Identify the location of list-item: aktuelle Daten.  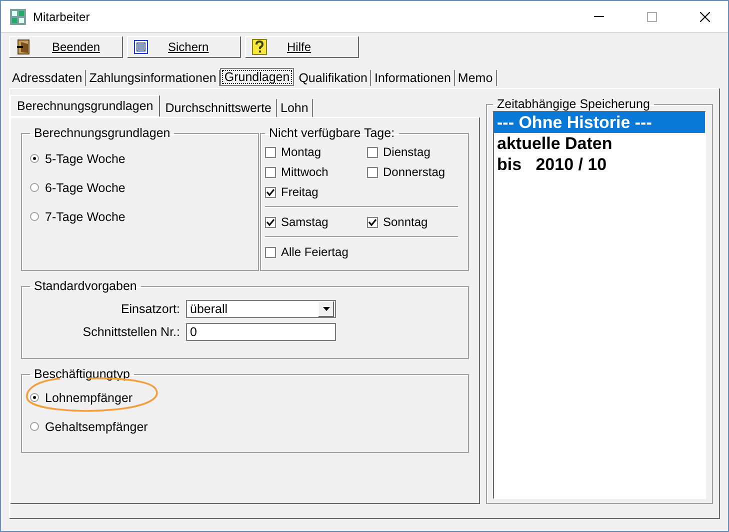
(599, 143).